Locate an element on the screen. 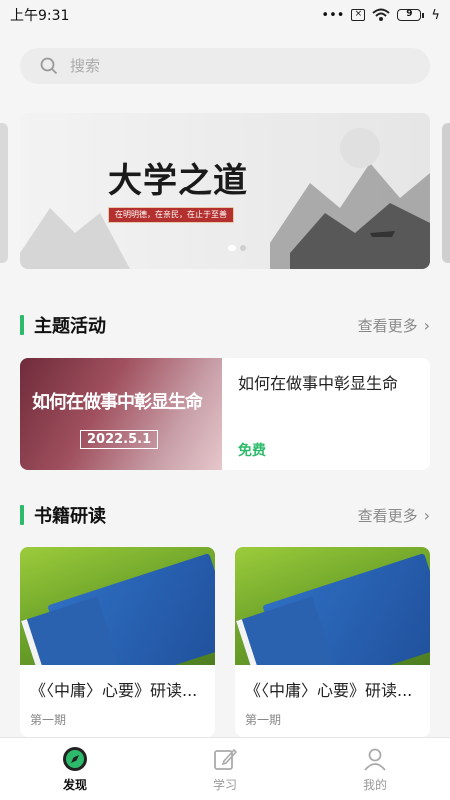 This screenshot has width=450, height=800. tab-mine: 我的 is located at coordinates (375, 769).